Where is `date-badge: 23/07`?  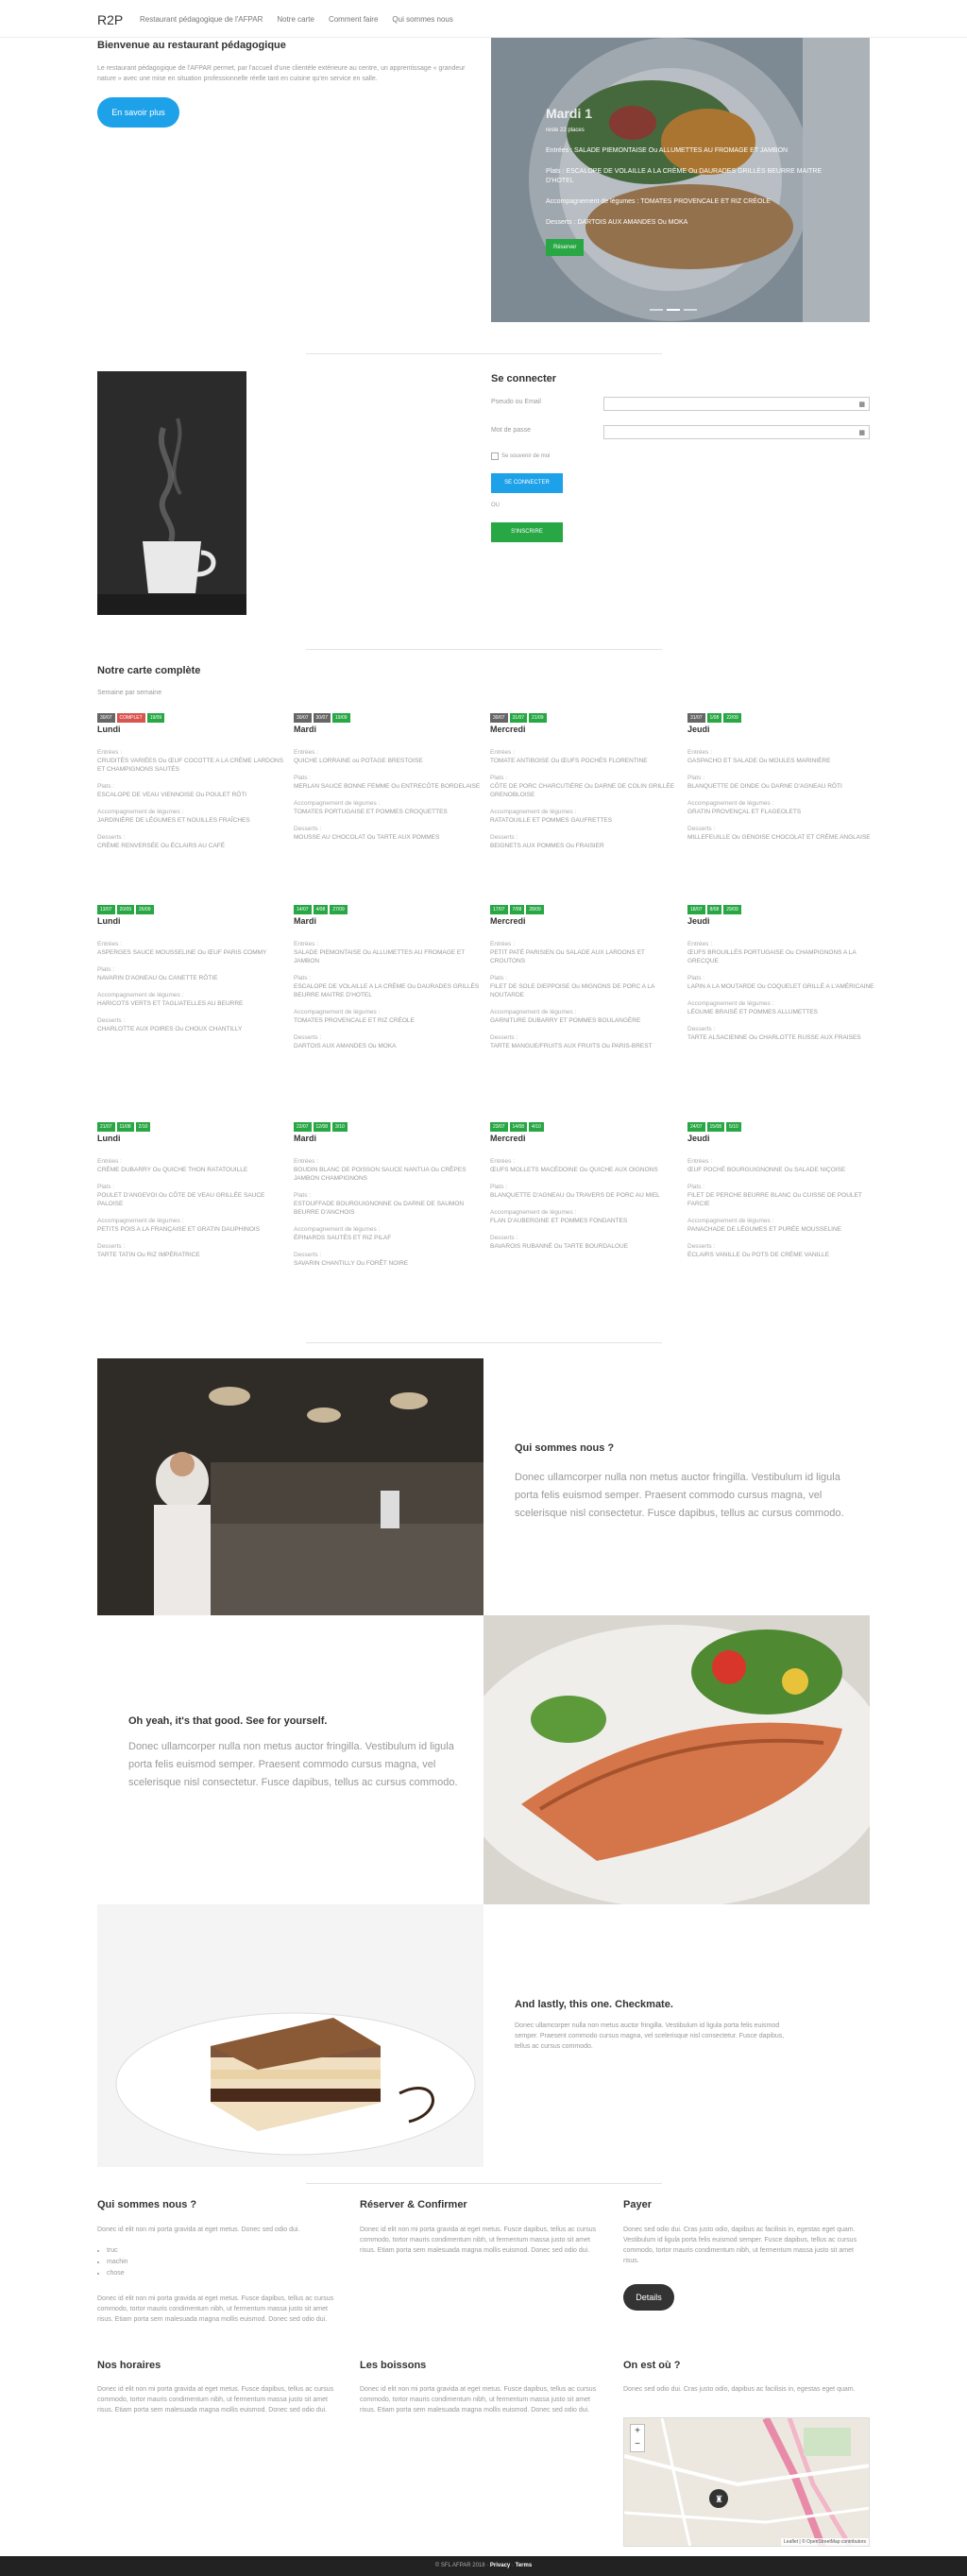 date-badge: 23/07 is located at coordinates (499, 1127).